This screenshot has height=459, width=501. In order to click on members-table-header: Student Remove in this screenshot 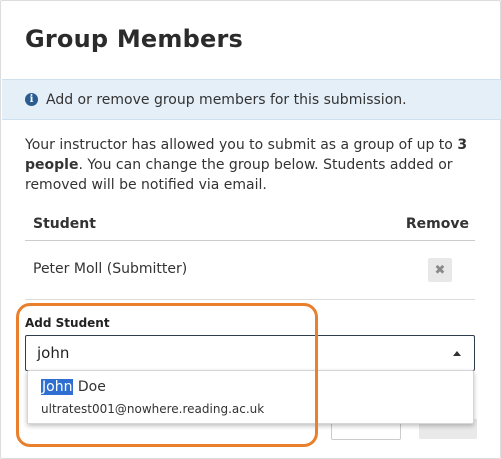, I will do `click(250, 225)`.